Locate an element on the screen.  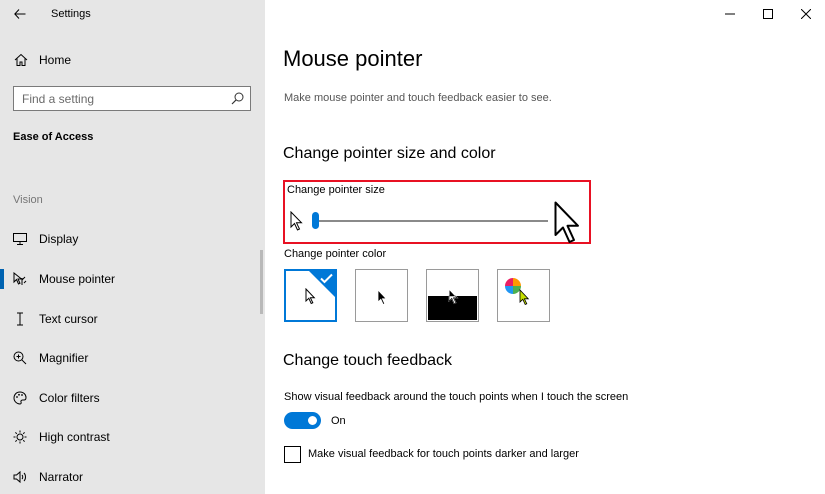
app-title: Settings is located at coordinates (71, 14).